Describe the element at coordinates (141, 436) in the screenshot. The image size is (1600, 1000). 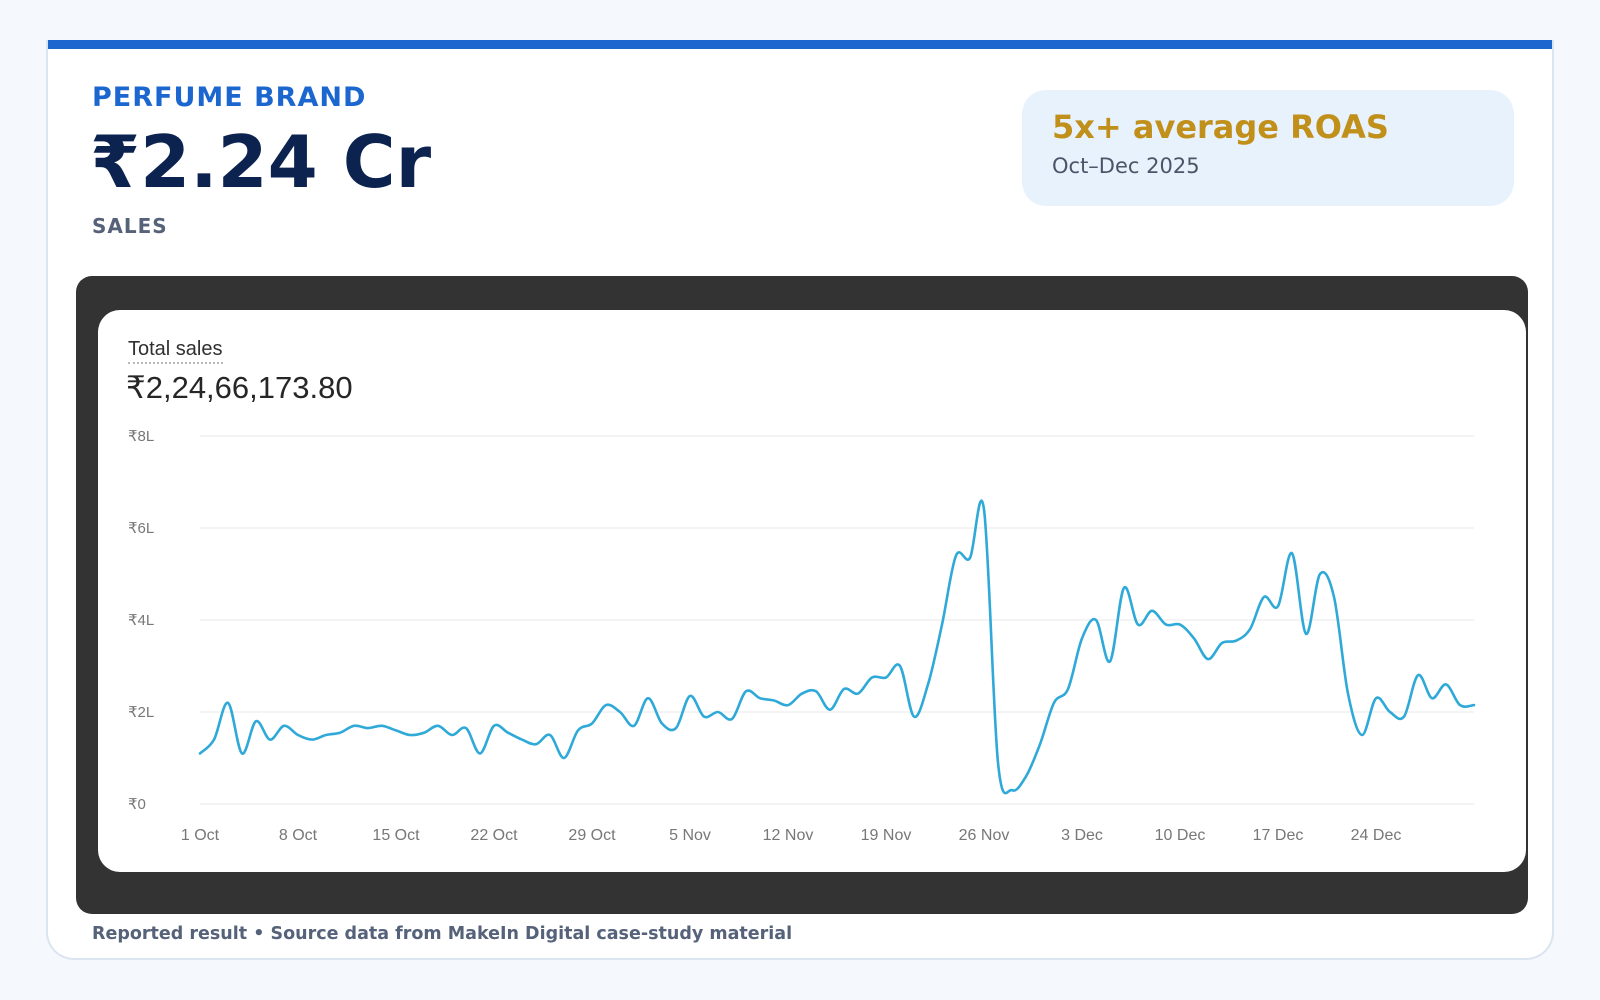
I see `y-tick-label: ₹8L` at that location.